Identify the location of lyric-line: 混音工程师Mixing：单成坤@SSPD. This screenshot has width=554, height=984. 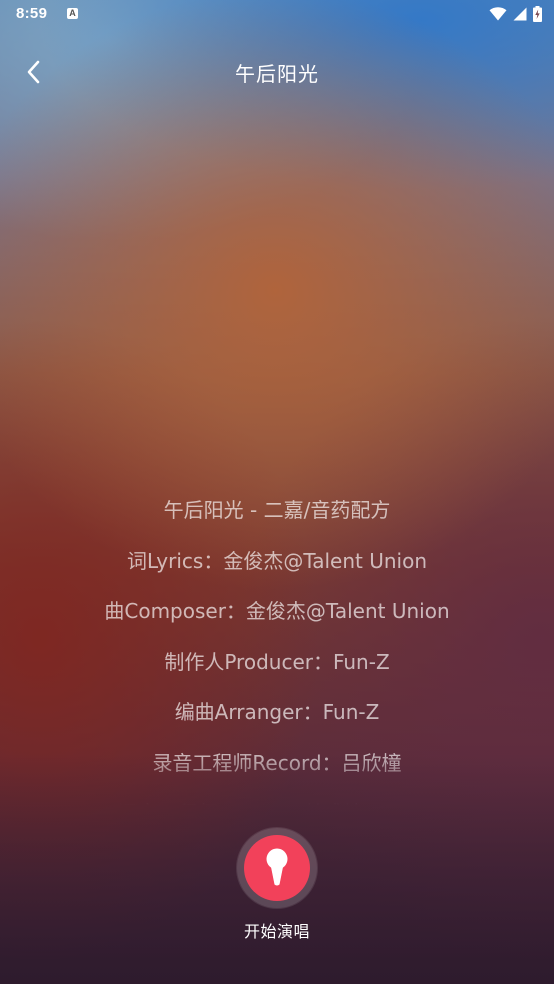
(277, 796).